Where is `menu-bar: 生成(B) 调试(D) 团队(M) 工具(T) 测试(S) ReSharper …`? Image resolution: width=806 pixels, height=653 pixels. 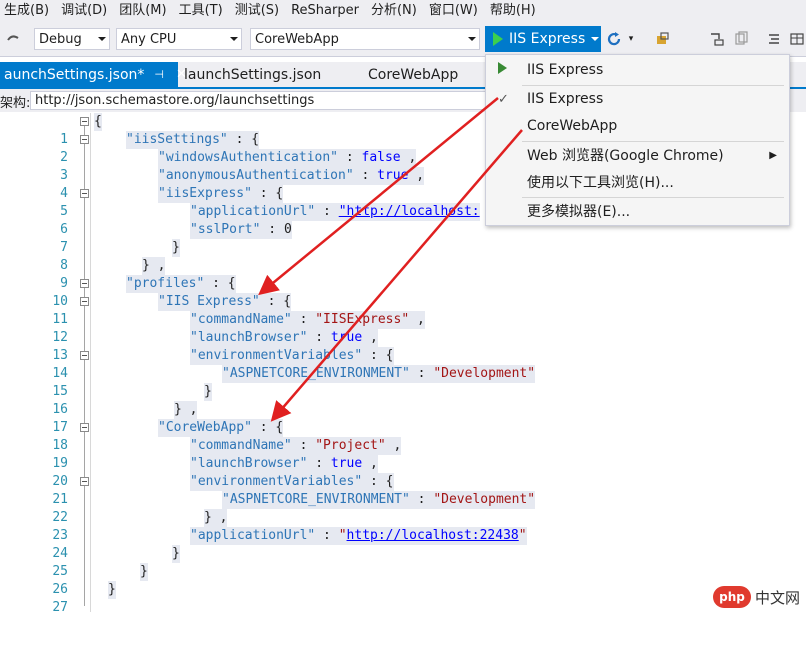 menu-bar: 生成(B) 调试(D) 团队(M) 工具(T) 测试(S) ReSharper … is located at coordinates (403, 11).